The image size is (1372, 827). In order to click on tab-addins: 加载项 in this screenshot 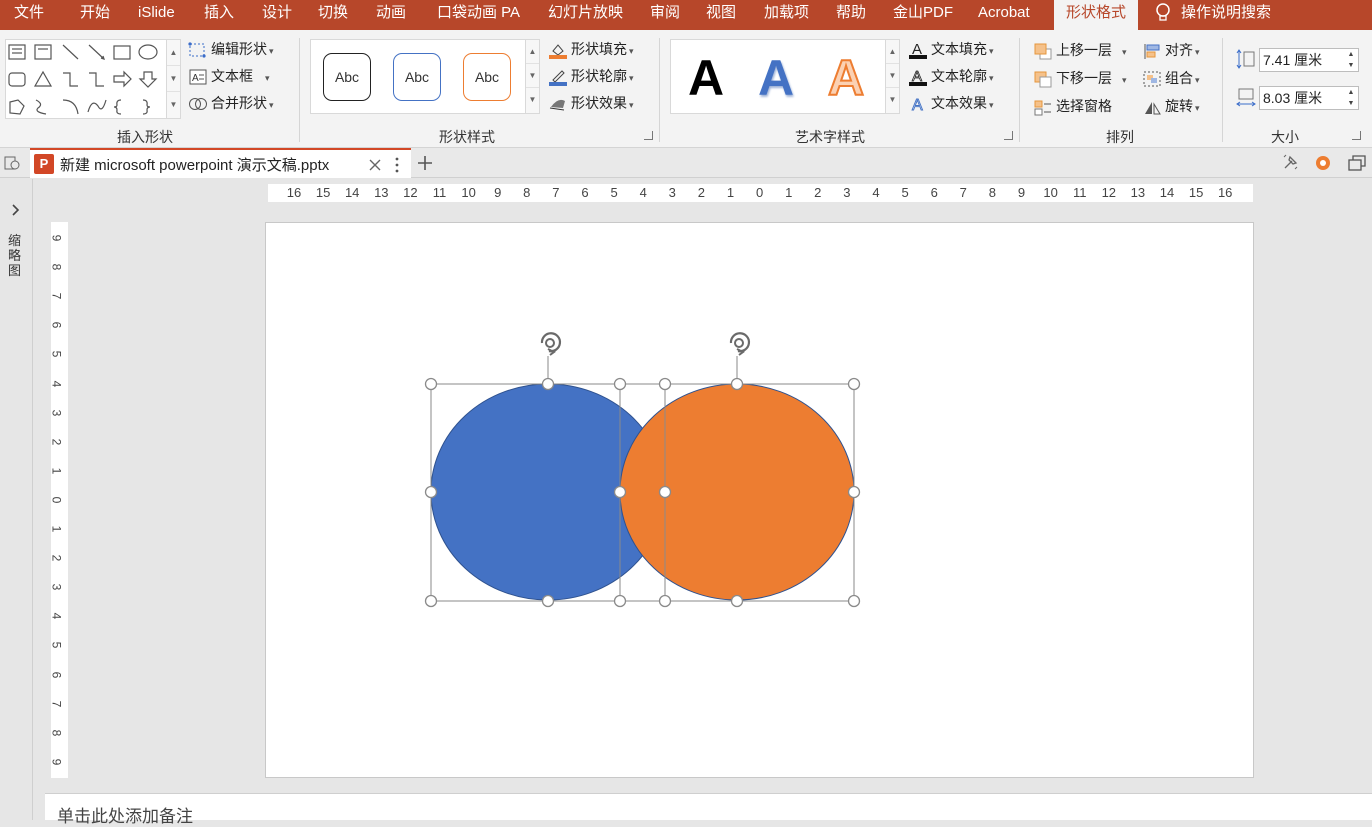, I will do `click(786, 15)`.